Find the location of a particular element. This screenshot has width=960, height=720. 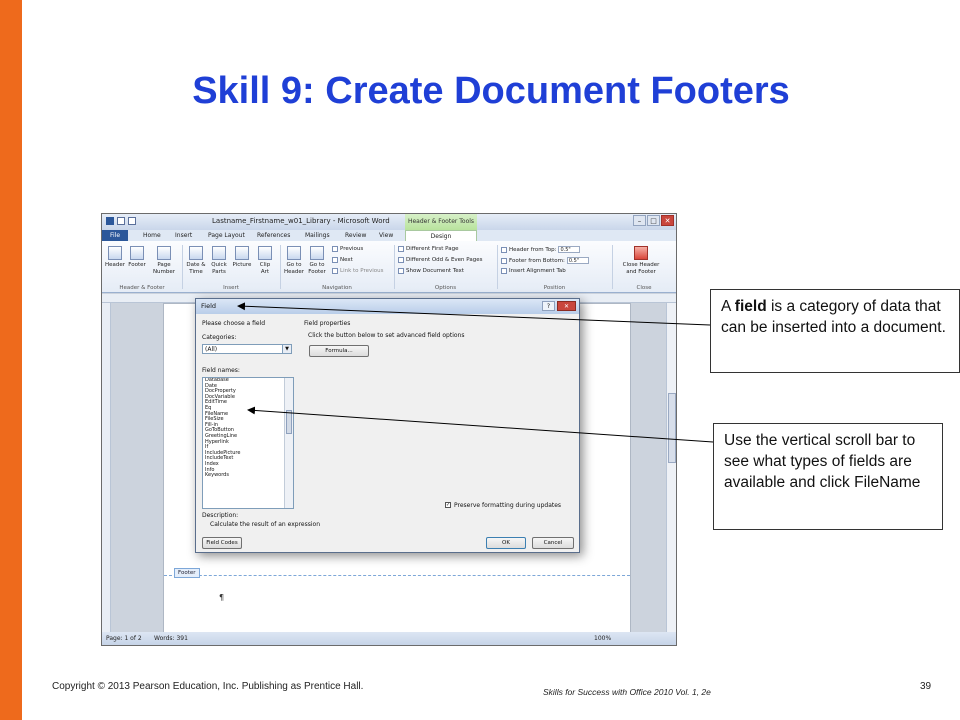

go-to-header-button: Go to Header is located at coordinates (294, 261).